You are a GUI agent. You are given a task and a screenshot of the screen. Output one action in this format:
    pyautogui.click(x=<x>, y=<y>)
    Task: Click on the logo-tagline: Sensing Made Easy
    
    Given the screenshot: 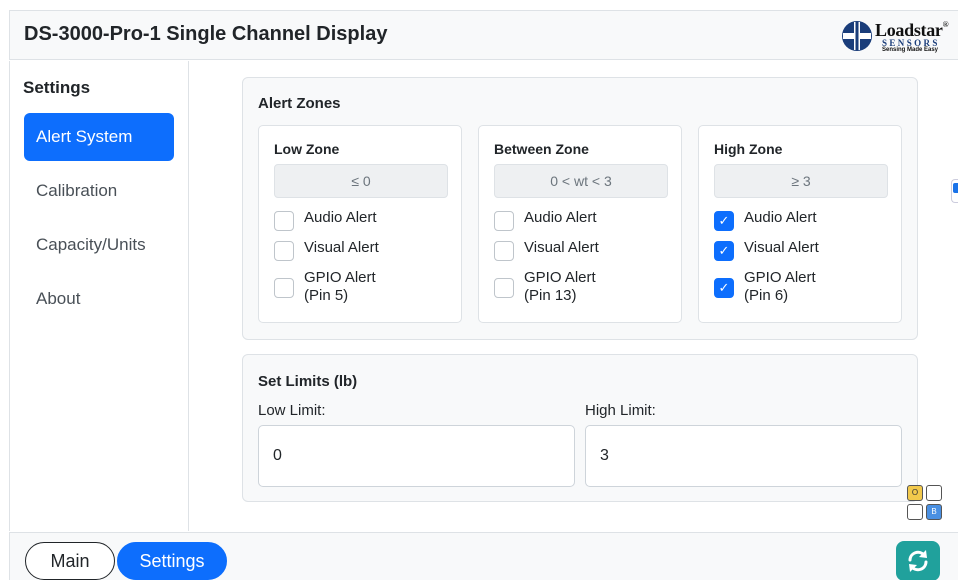 What is the action you would take?
    pyautogui.click(x=910, y=50)
    